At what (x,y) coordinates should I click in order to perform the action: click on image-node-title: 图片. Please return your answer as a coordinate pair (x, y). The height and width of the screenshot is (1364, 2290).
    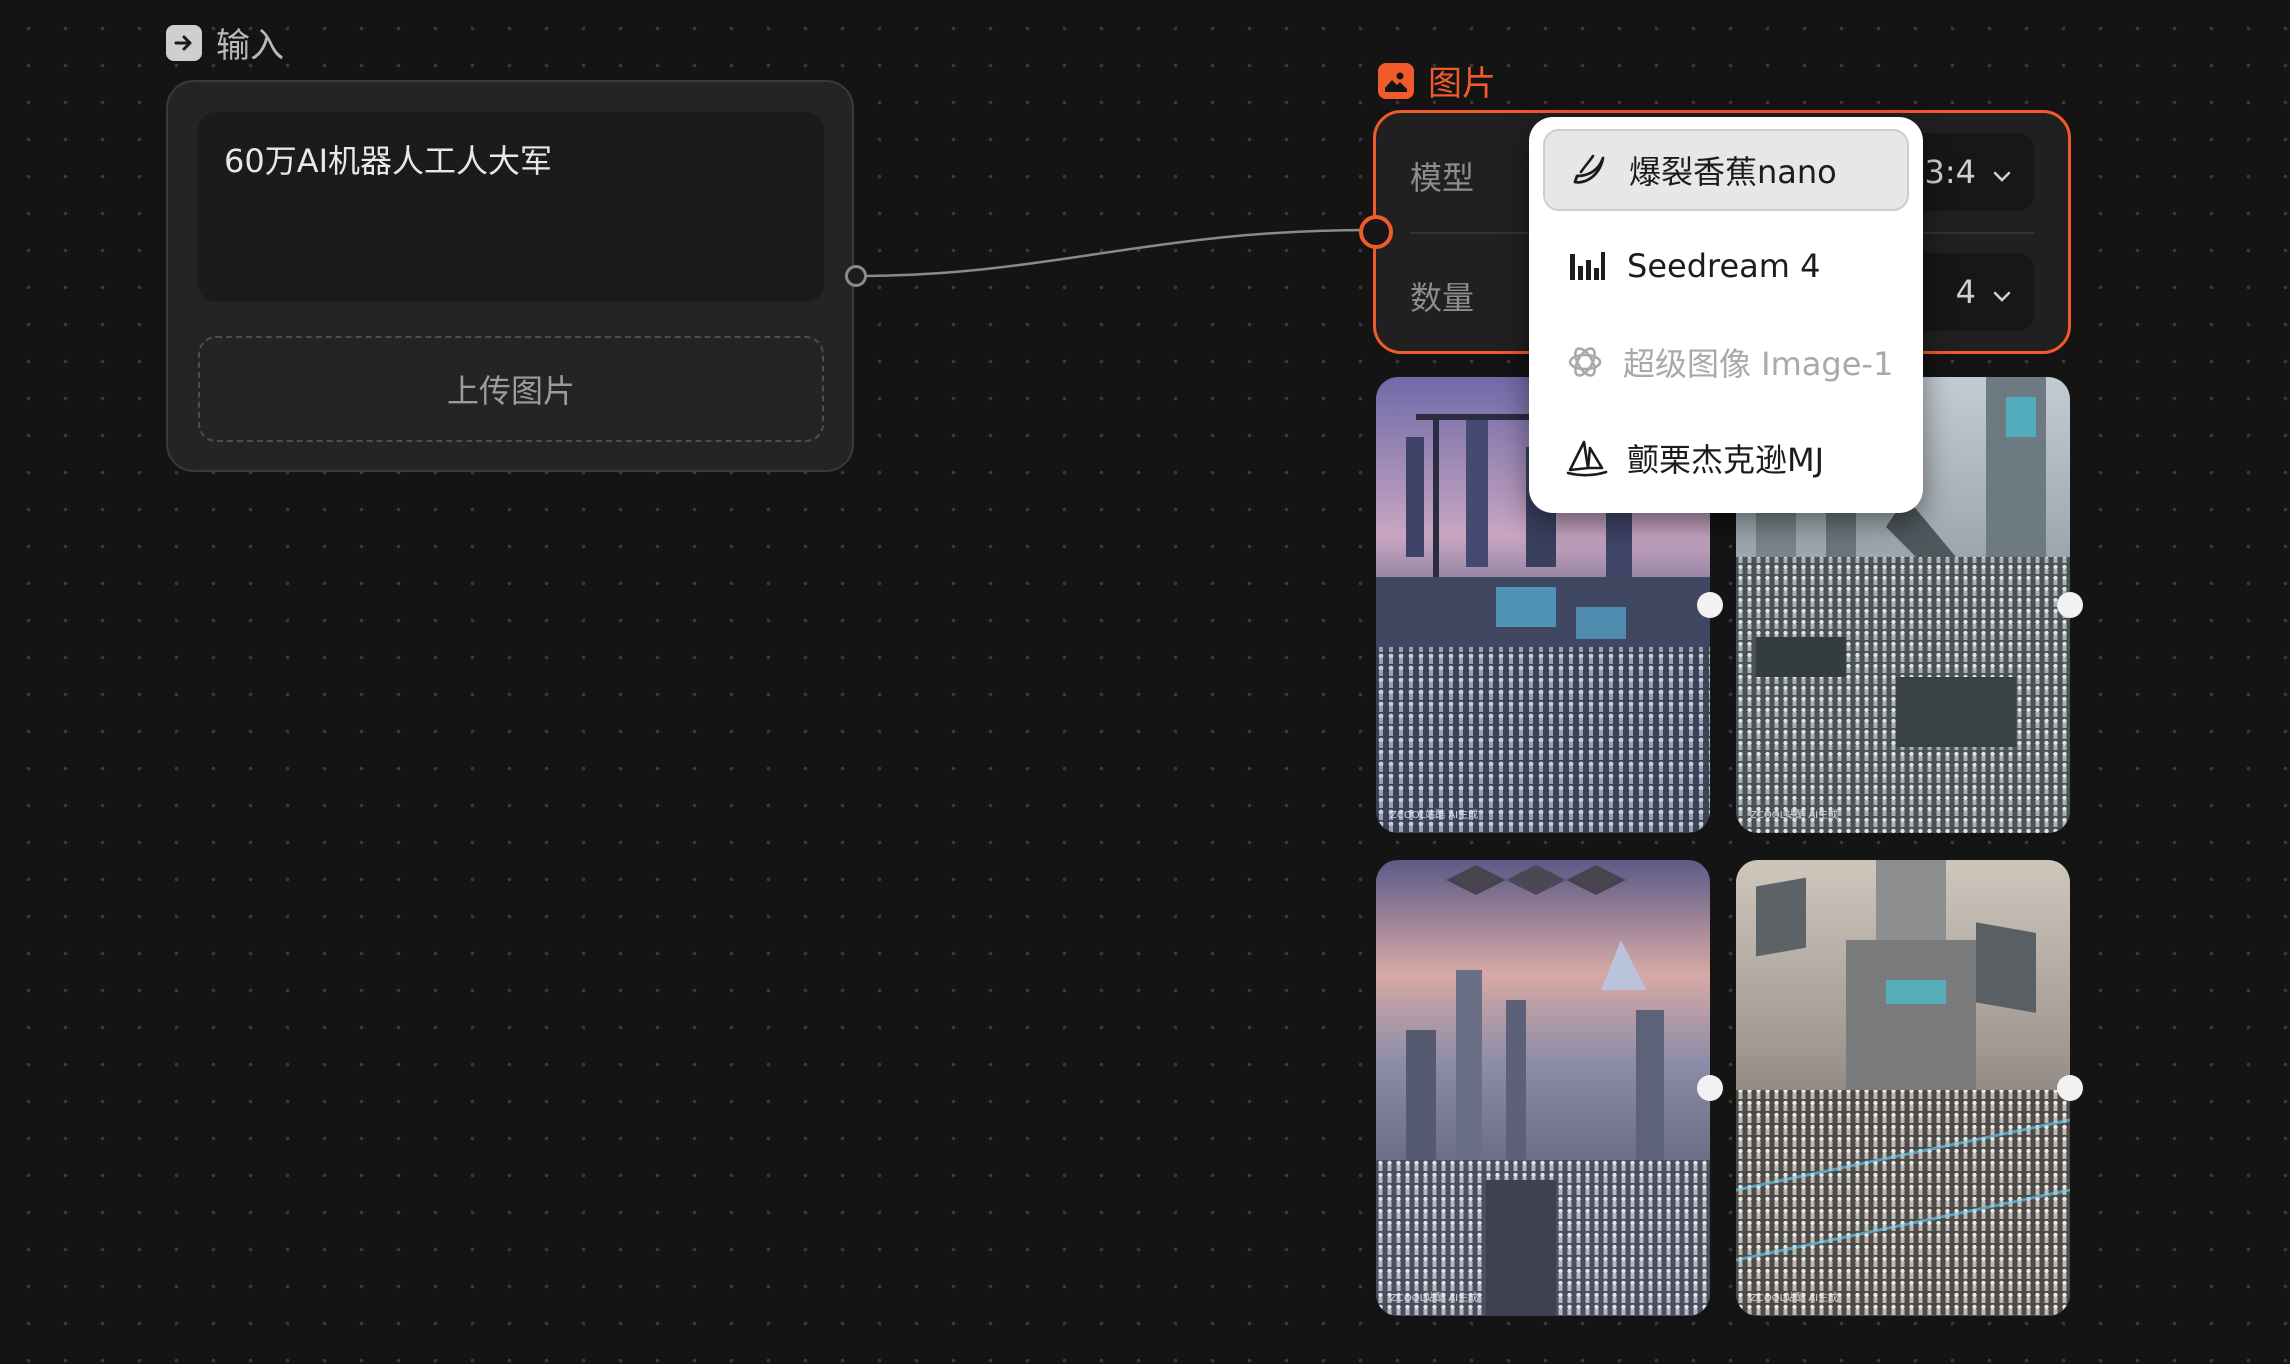
    Looking at the image, I should click on (1437, 80).